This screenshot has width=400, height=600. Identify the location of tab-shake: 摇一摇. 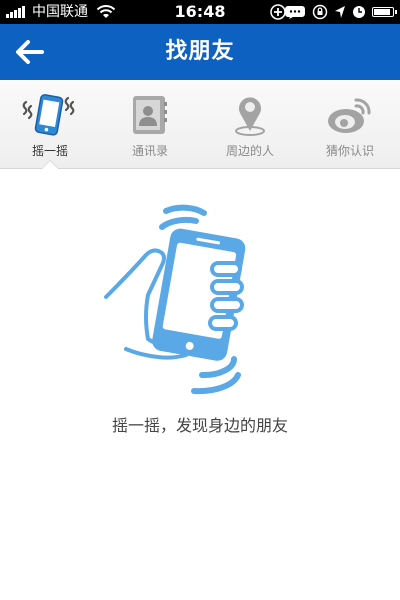
(50, 124).